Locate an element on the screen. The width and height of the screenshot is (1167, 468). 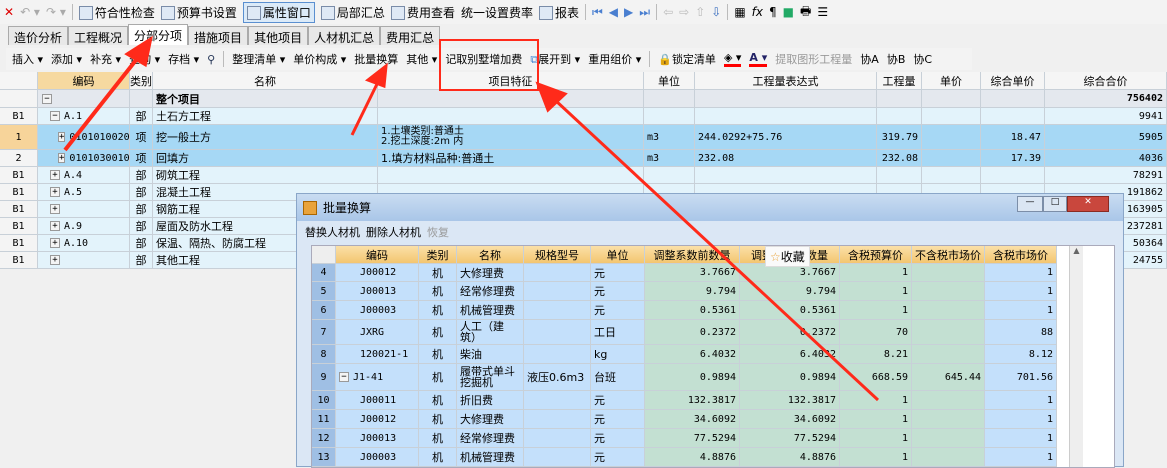
tab-cost-analysis: 造价分析 is located at coordinates (38, 35).